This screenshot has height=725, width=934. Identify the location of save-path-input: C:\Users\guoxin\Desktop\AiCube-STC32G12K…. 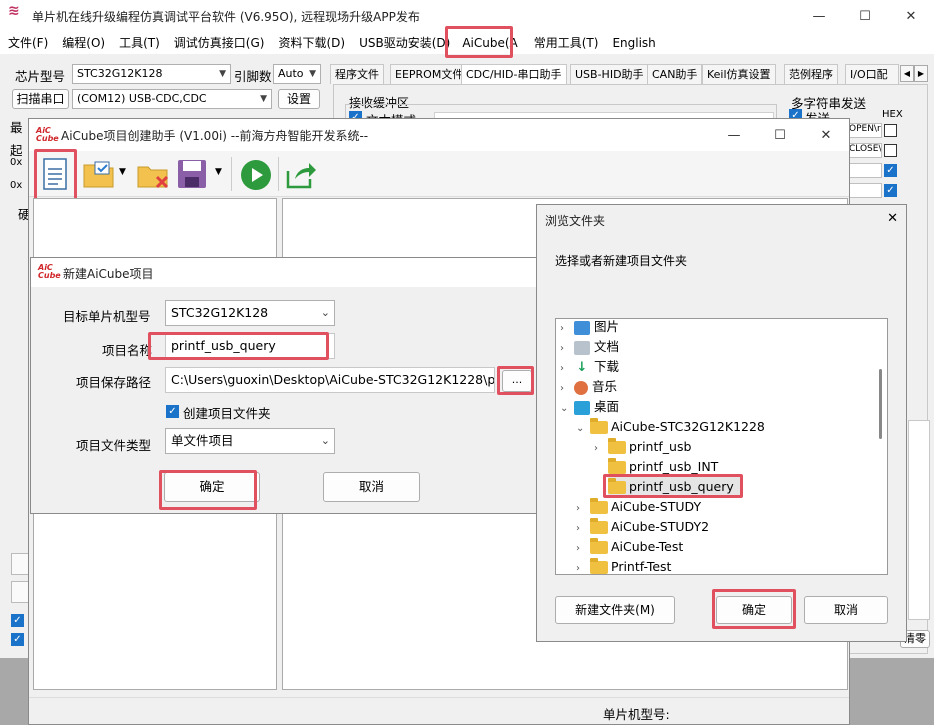
(330, 380).